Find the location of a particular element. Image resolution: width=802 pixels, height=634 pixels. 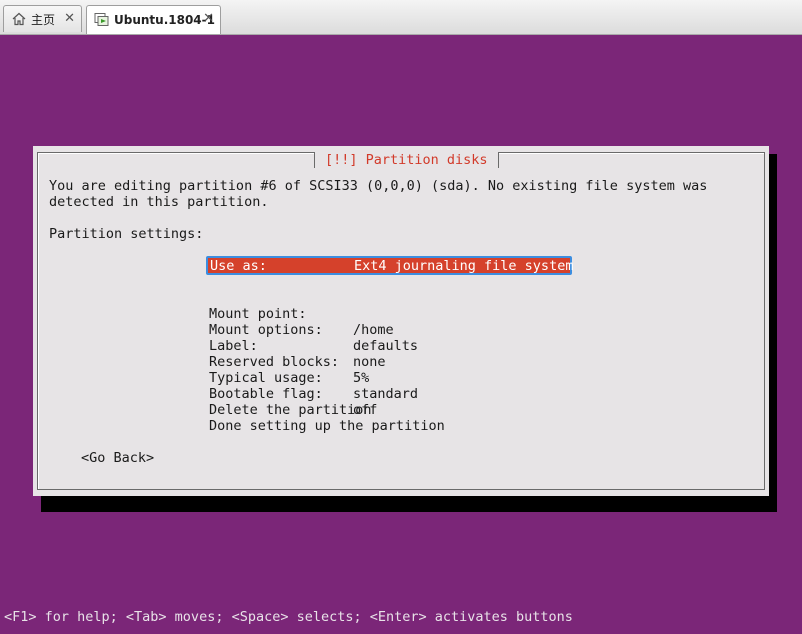

setting-value: /home is located at coordinates (373, 330).